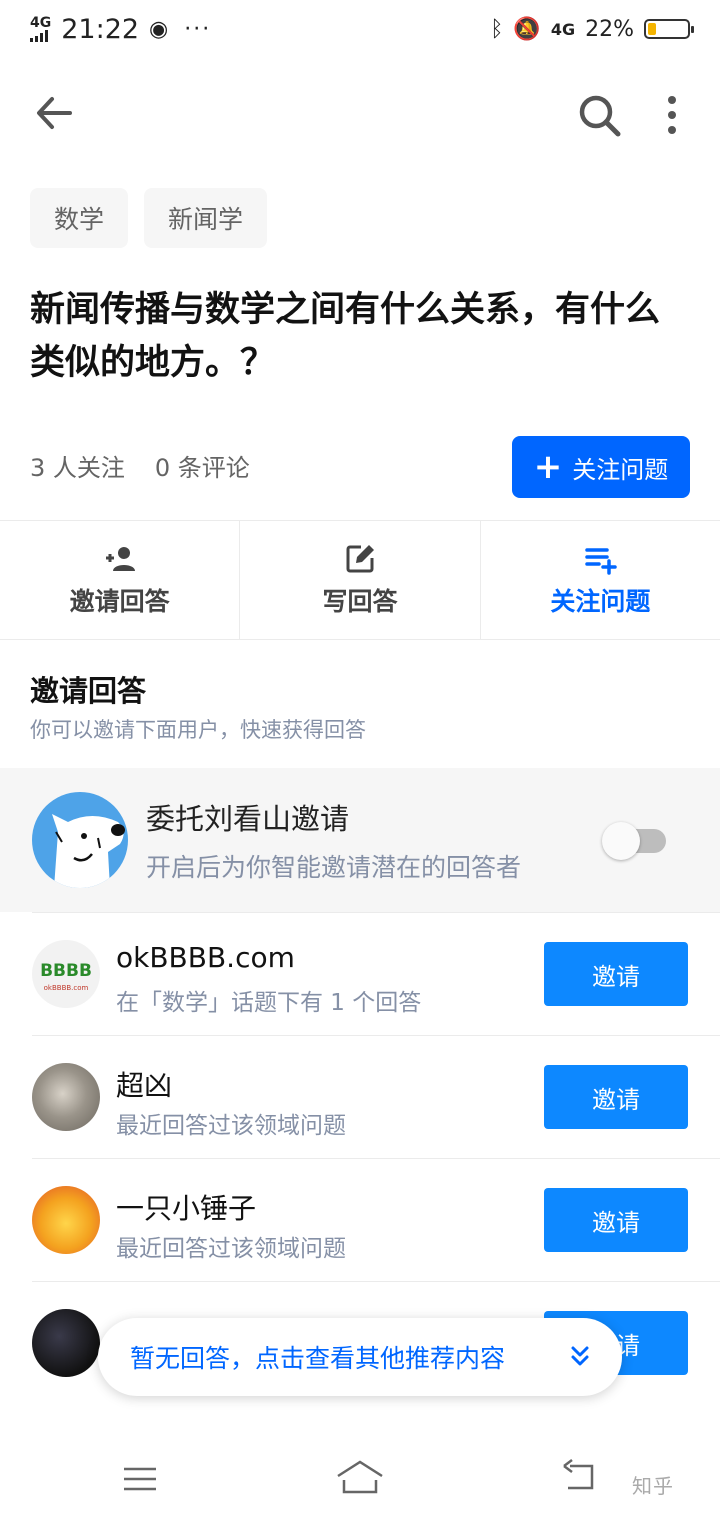 This screenshot has width=720, height=1520. I want to click on network-type: 4G, so click(41, 23).